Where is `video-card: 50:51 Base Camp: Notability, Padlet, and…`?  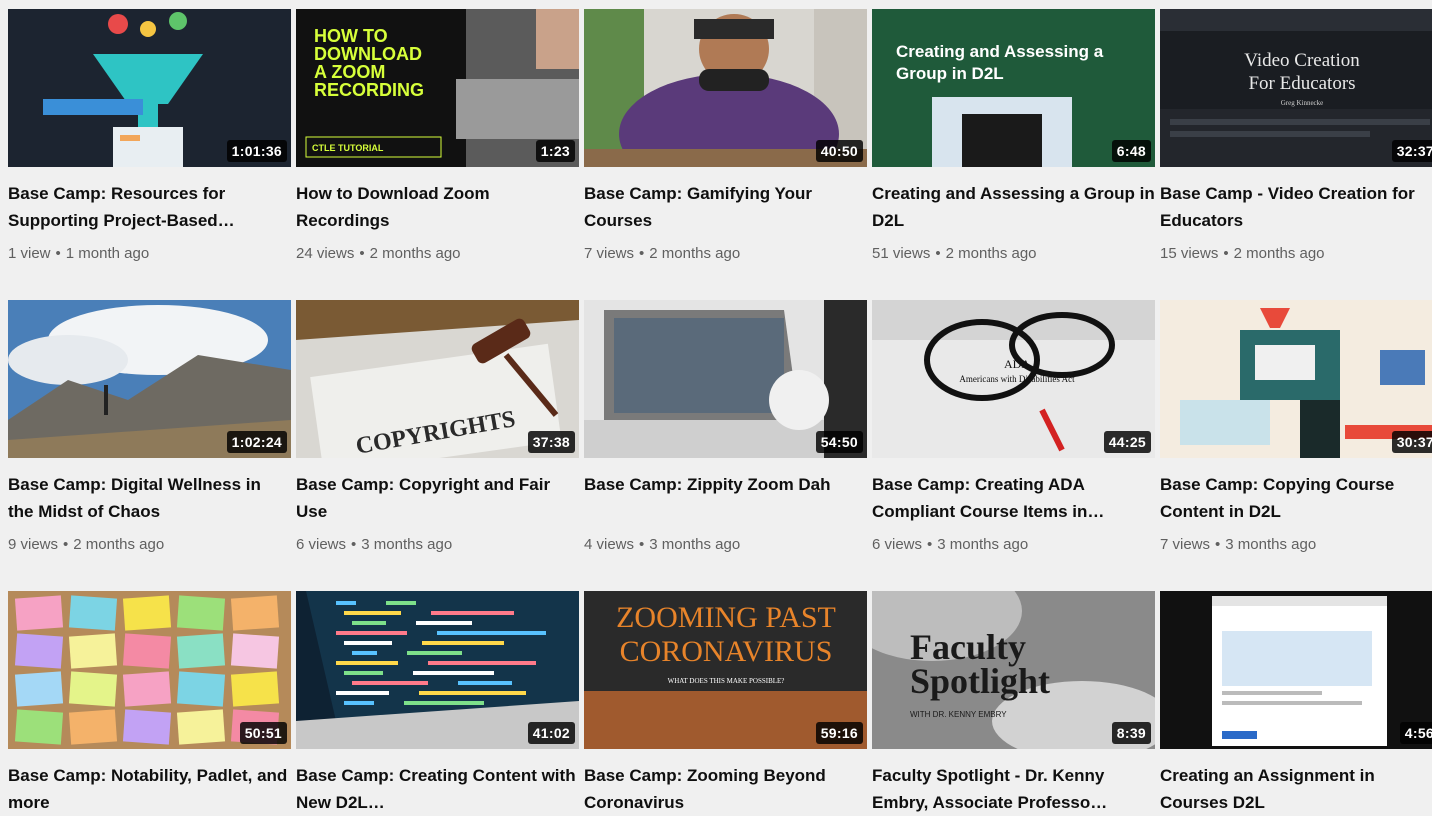 video-card: 50:51 Base Camp: Notability, Padlet, and… is located at coordinates (149, 703).